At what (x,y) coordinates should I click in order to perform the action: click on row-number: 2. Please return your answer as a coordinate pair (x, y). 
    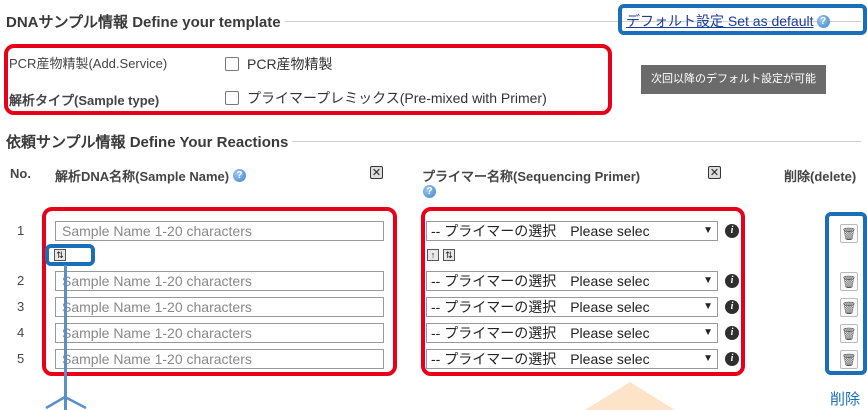
    Looking at the image, I should click on (21, 280).